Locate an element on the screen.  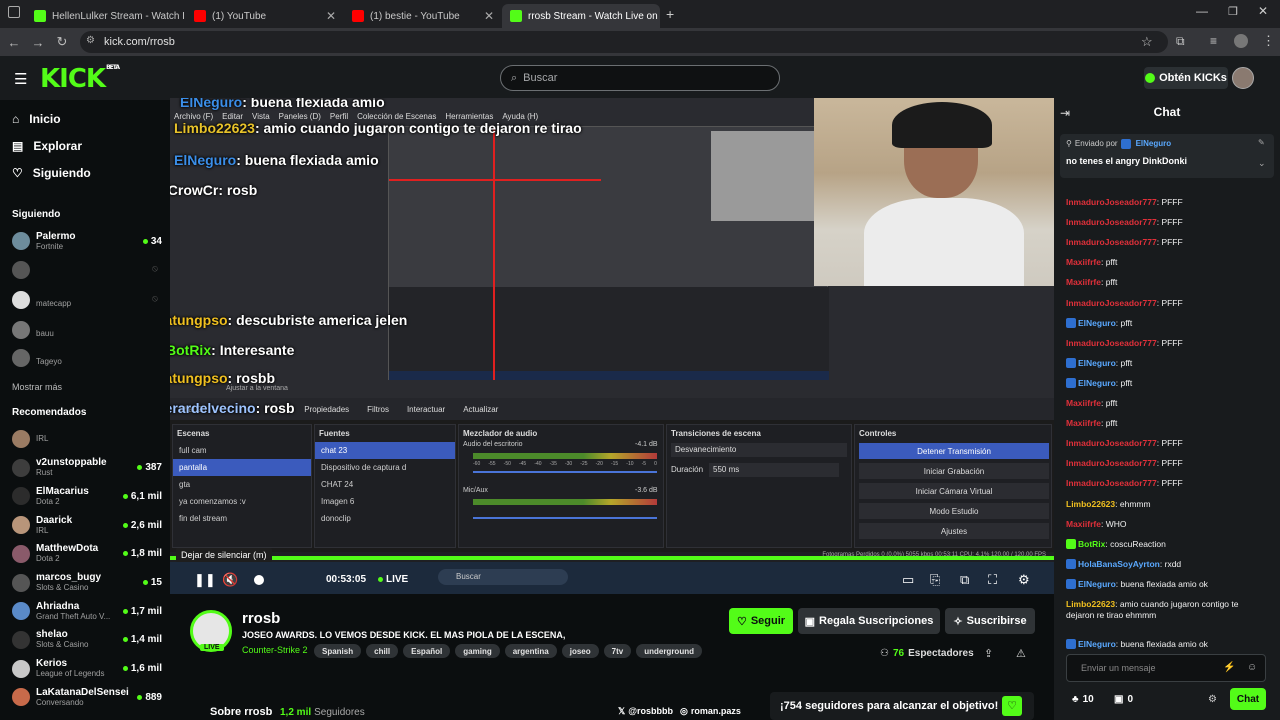
following-channel: Tageyo is located at coordinates (87, 358).